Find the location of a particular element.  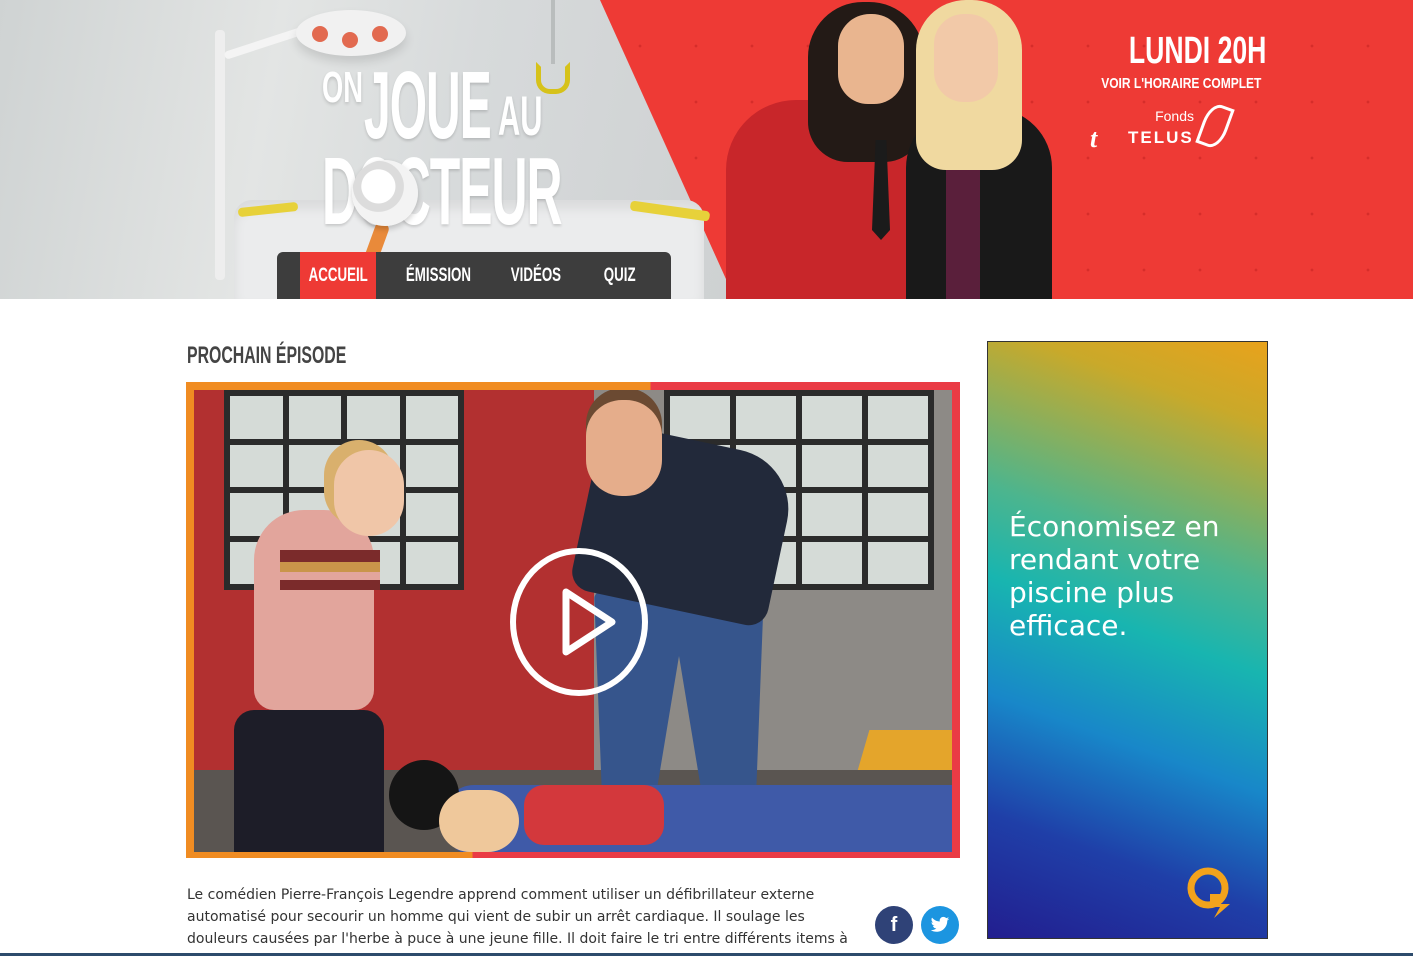

nav-item-videos: VIDÉOS is located at coordinates (536, 275).